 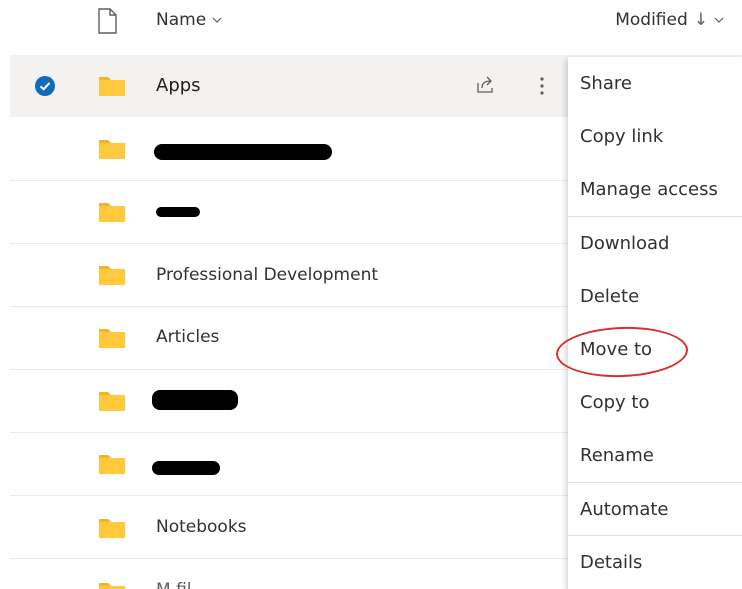 What do you see at coordinates (187, 337) in the screenshot?
I see `folder-name: Articles` at bounding box center [187, 337].